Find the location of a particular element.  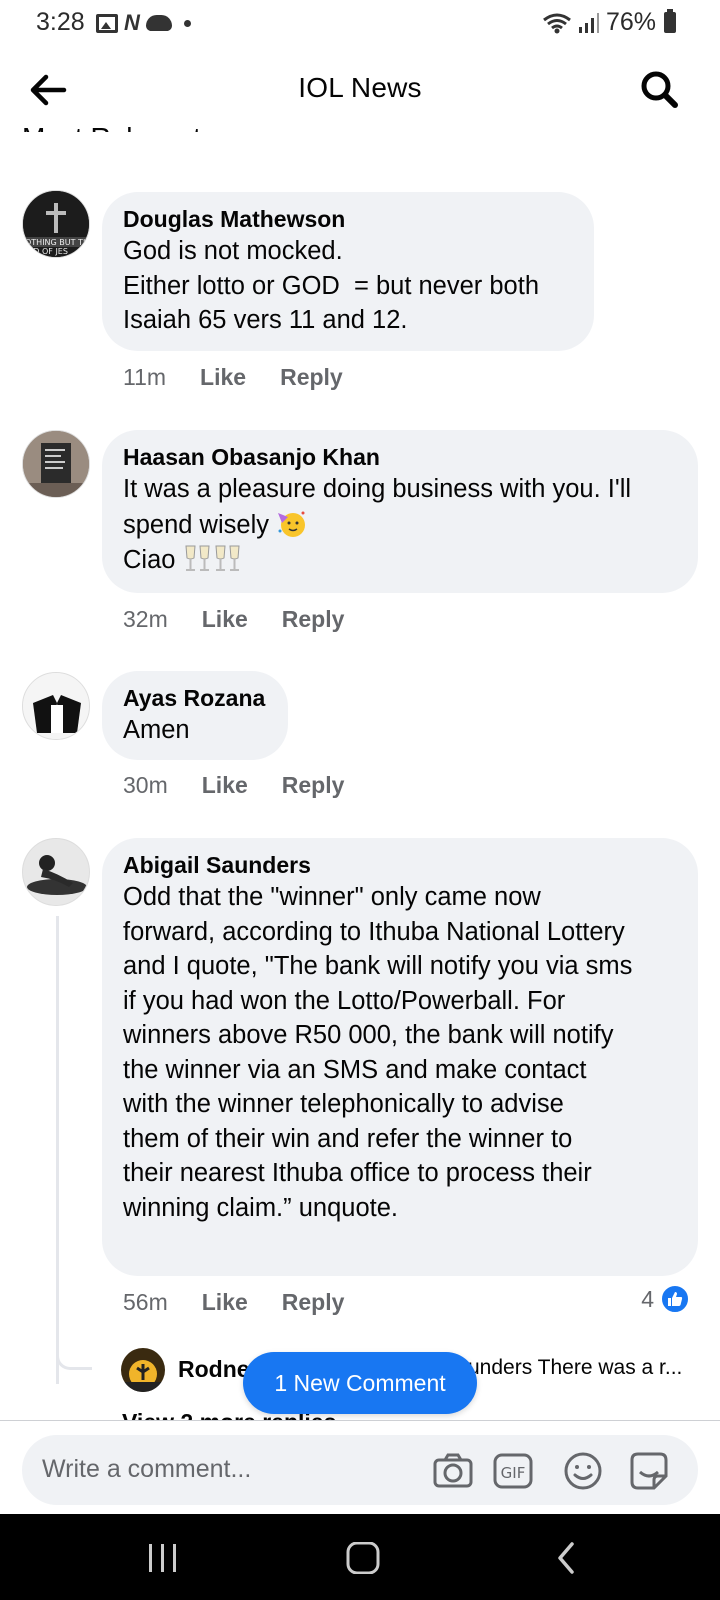

gallery-icon is located at coordinates (107, 23).